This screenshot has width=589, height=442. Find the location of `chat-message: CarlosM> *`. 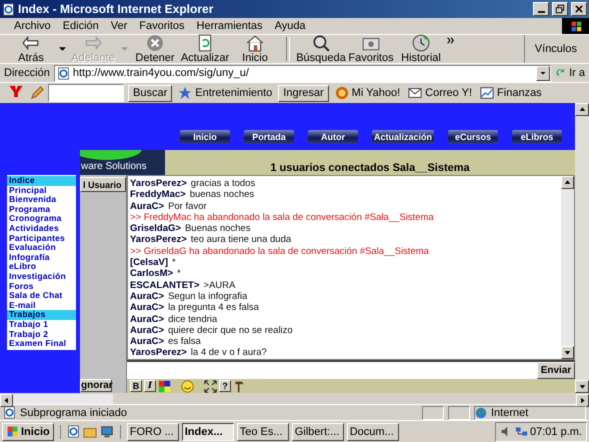

chat-message: CarlosM> * is located at coordinates (156, 274).